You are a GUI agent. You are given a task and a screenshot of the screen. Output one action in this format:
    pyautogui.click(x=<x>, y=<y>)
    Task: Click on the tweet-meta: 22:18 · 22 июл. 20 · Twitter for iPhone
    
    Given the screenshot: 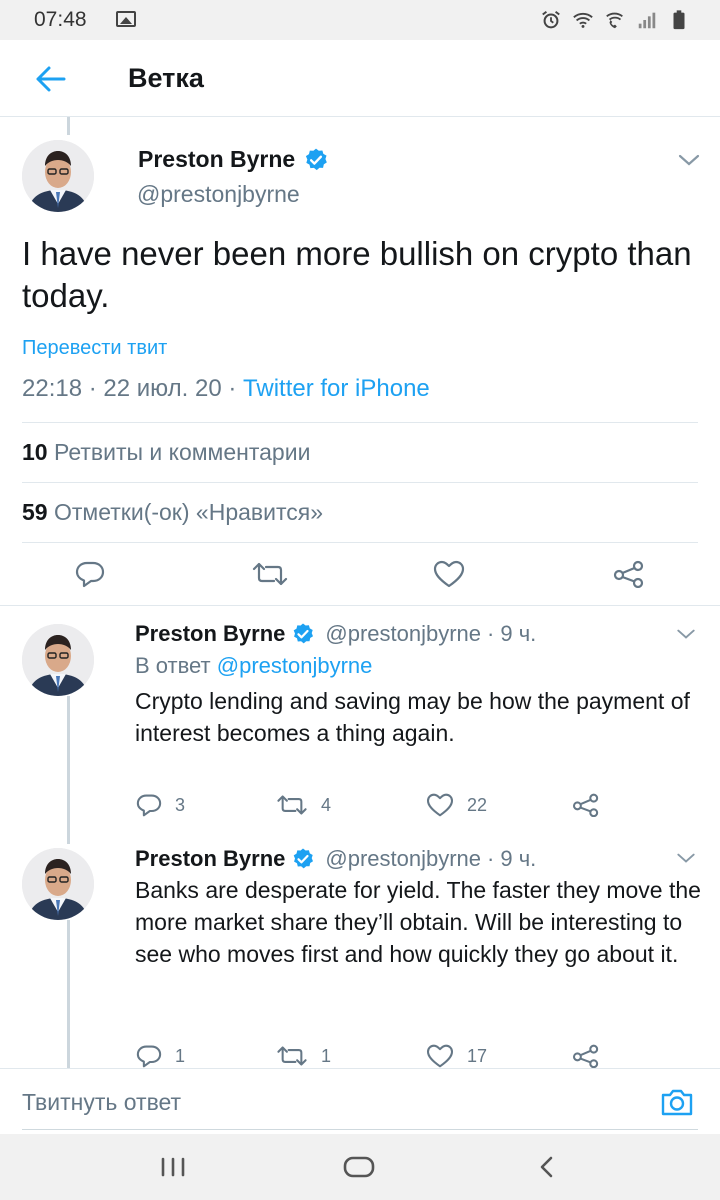 What is the action you would take?
    pyautogui.click(x=226, y=389)
    